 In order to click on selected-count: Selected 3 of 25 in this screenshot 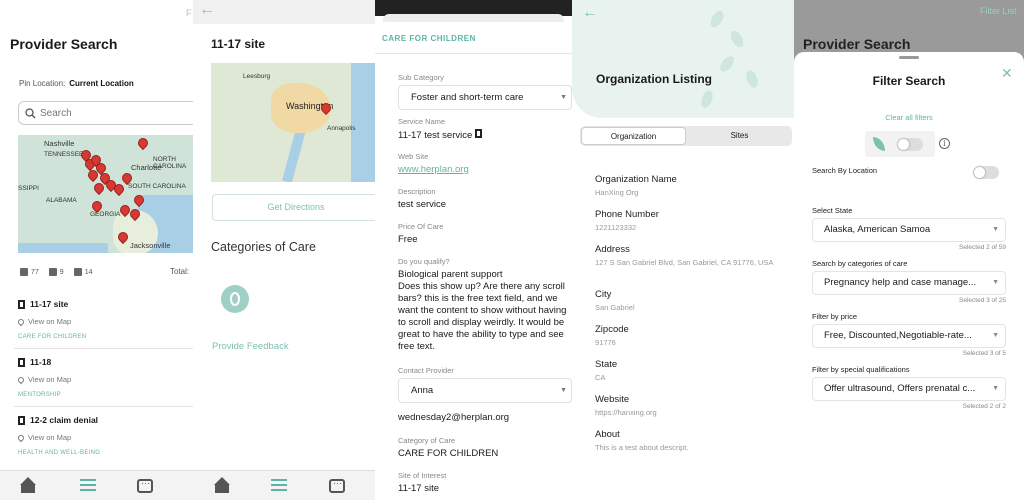, I will do `click(982, 300)`.